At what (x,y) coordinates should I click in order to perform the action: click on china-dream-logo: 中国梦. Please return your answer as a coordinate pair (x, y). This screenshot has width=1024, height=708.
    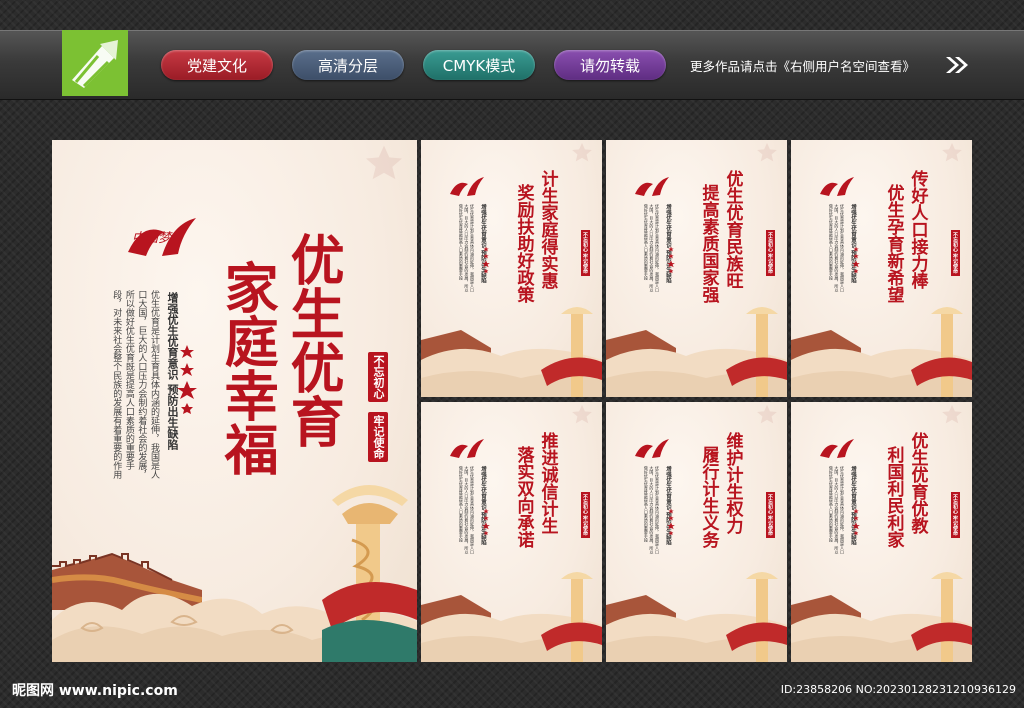
    Looking at the image, I should click on (162, 237).